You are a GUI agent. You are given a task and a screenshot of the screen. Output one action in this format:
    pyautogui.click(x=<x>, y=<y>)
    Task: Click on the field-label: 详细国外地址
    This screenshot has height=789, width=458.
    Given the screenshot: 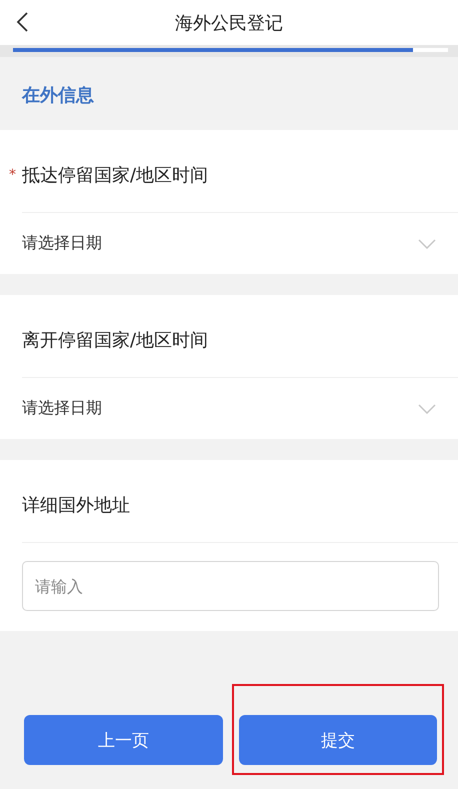 What is the action you would take?
    pyautogui.click(x=76, y=505)
    